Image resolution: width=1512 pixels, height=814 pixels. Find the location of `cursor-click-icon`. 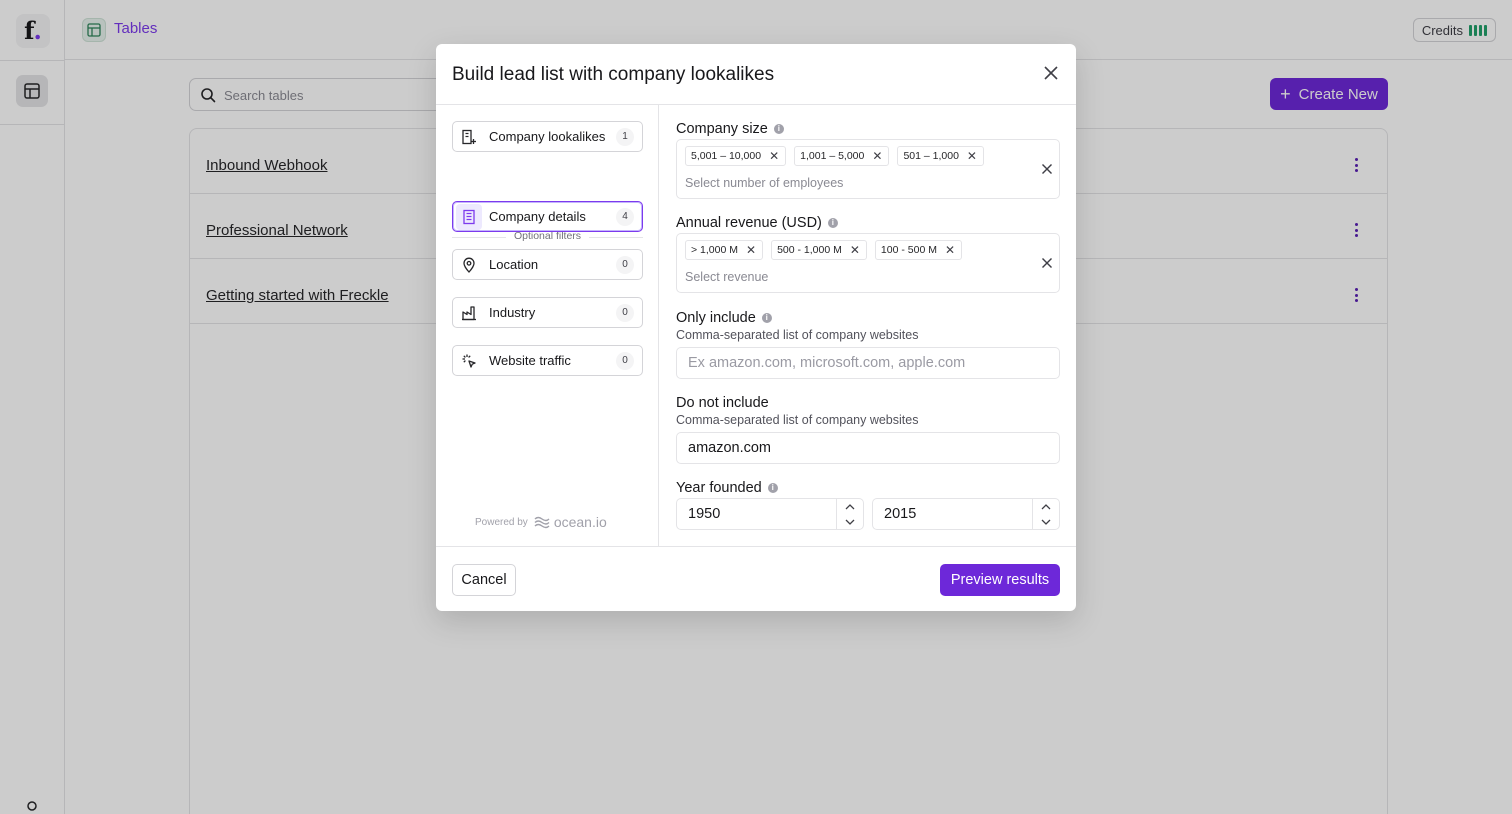

cursor-click-icon is located at coordinates (469, 361).